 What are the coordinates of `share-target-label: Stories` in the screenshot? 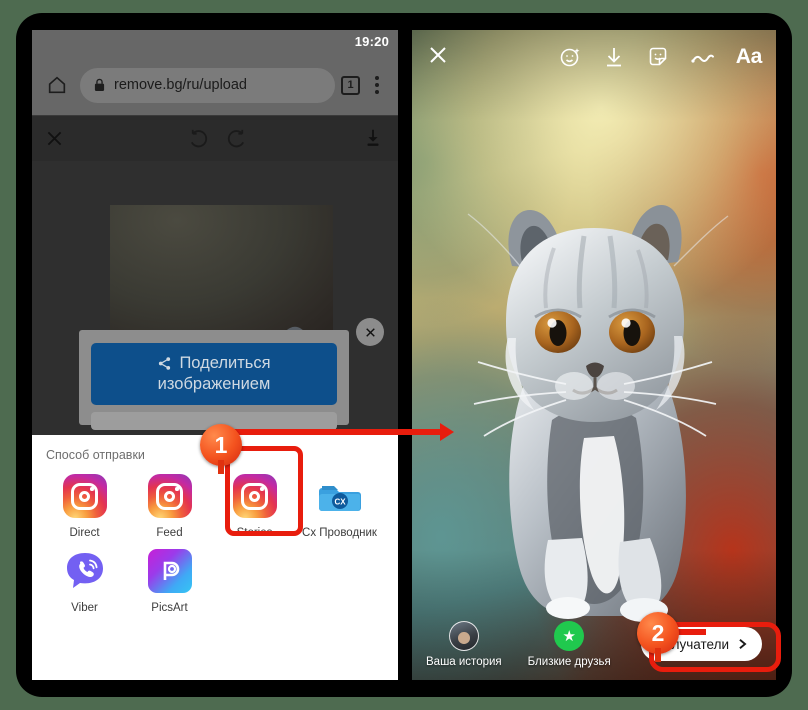 It's located at (254, 533).